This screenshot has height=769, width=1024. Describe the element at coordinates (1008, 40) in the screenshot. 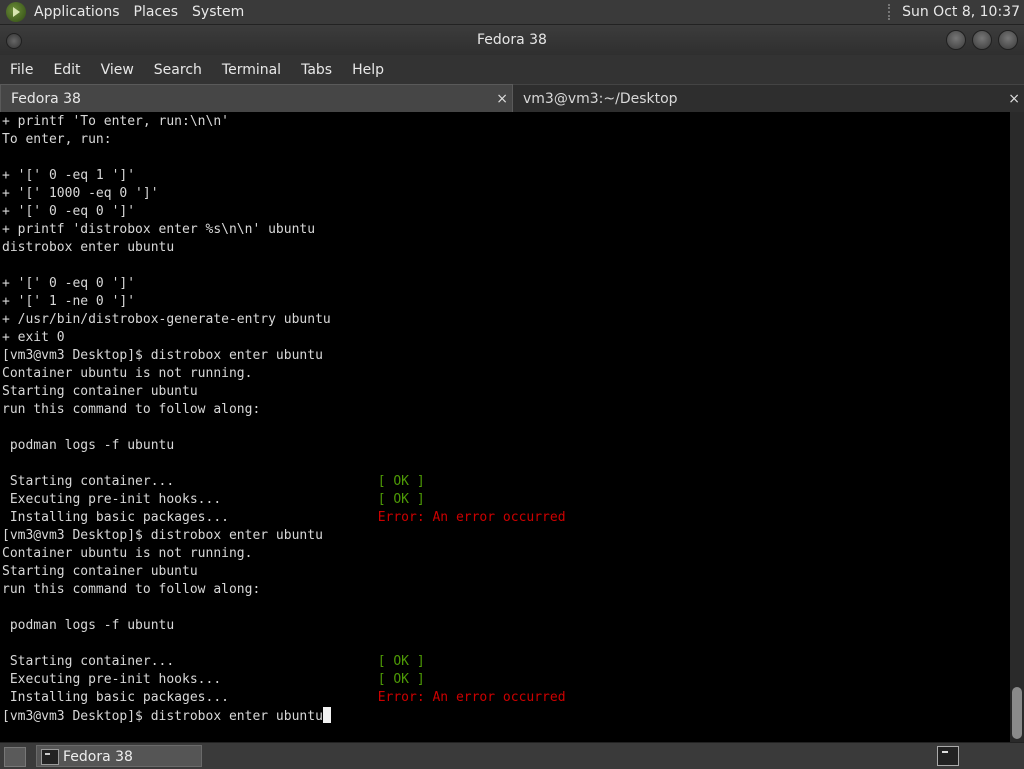

I see `close-button` at that location.